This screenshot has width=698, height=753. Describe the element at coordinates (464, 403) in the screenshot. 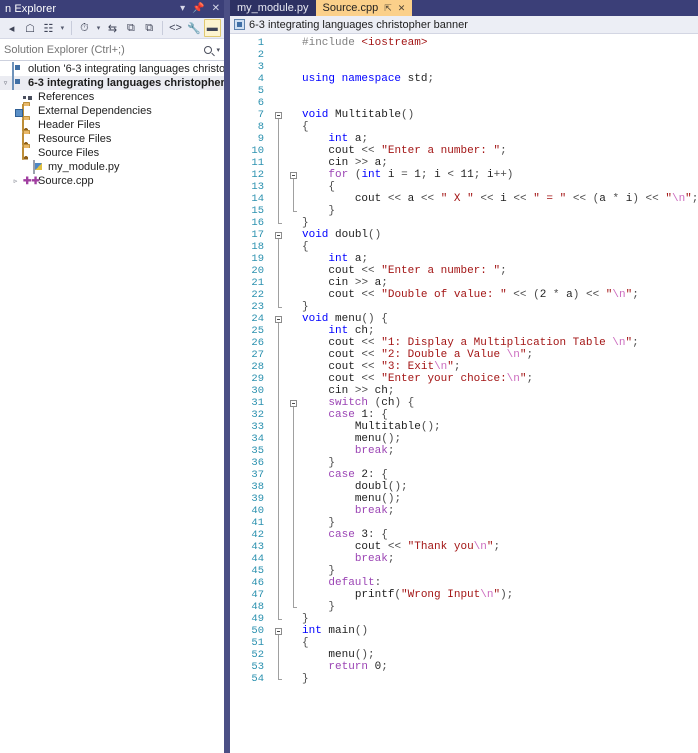

I see `code-line: 31 switch (ch) {` at that location.